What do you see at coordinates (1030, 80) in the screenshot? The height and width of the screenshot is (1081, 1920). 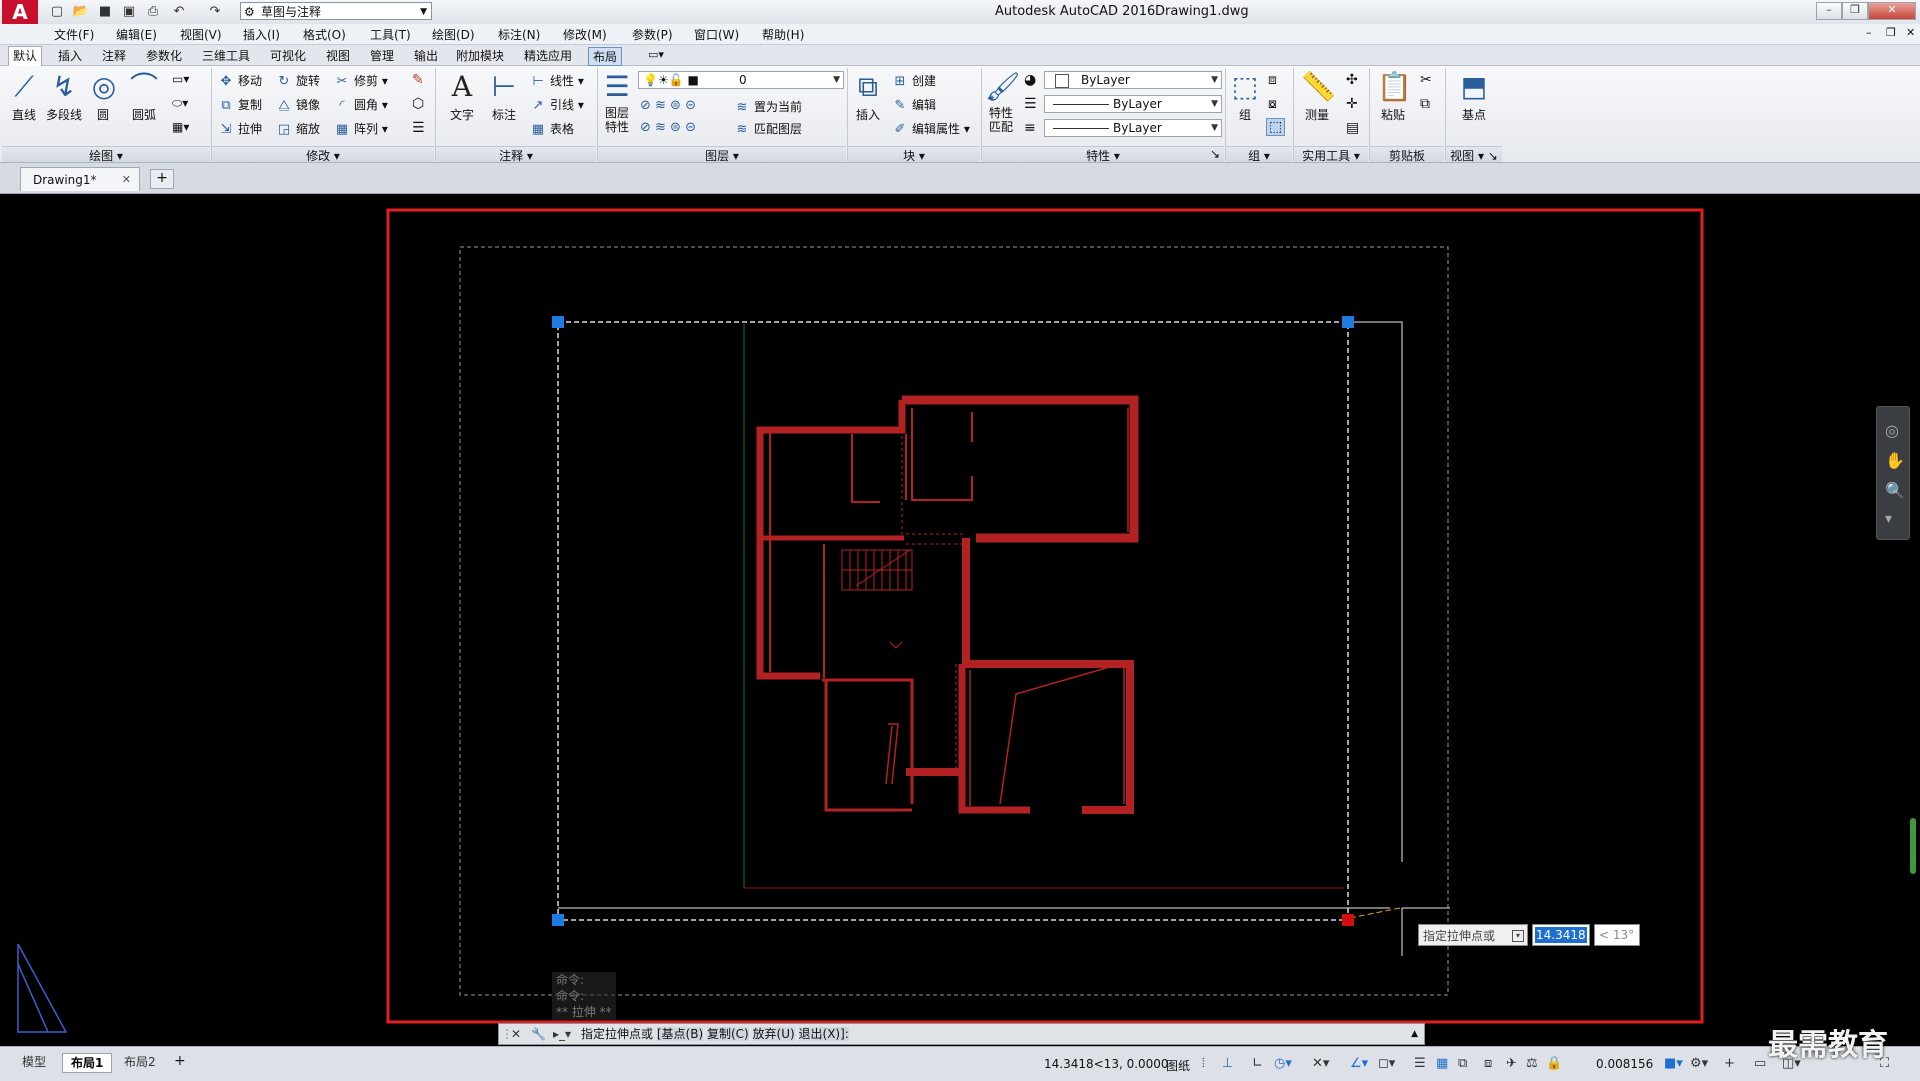 I see `color-wheel-icon: ◕` at bounding box center [1030, 80].